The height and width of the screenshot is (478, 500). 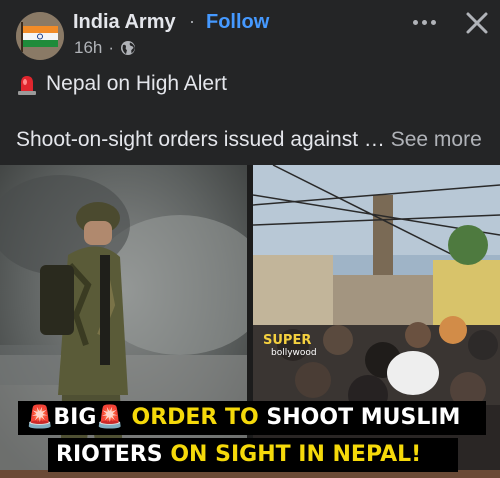 I want to click on caption-big: BIG, so click(x=75, y=417).